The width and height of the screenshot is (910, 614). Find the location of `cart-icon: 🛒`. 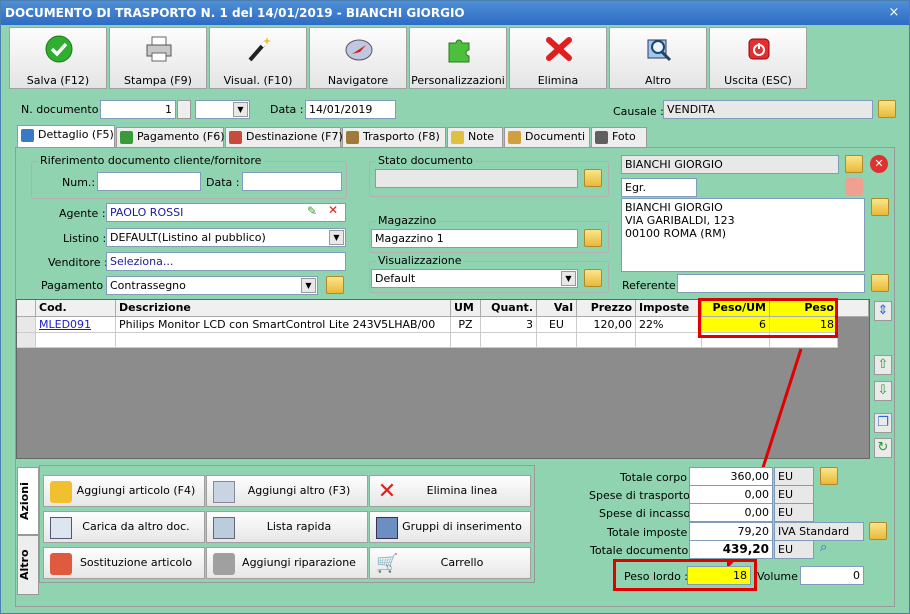

cart-icon: 🛒 is located at coordinates (387, 563).